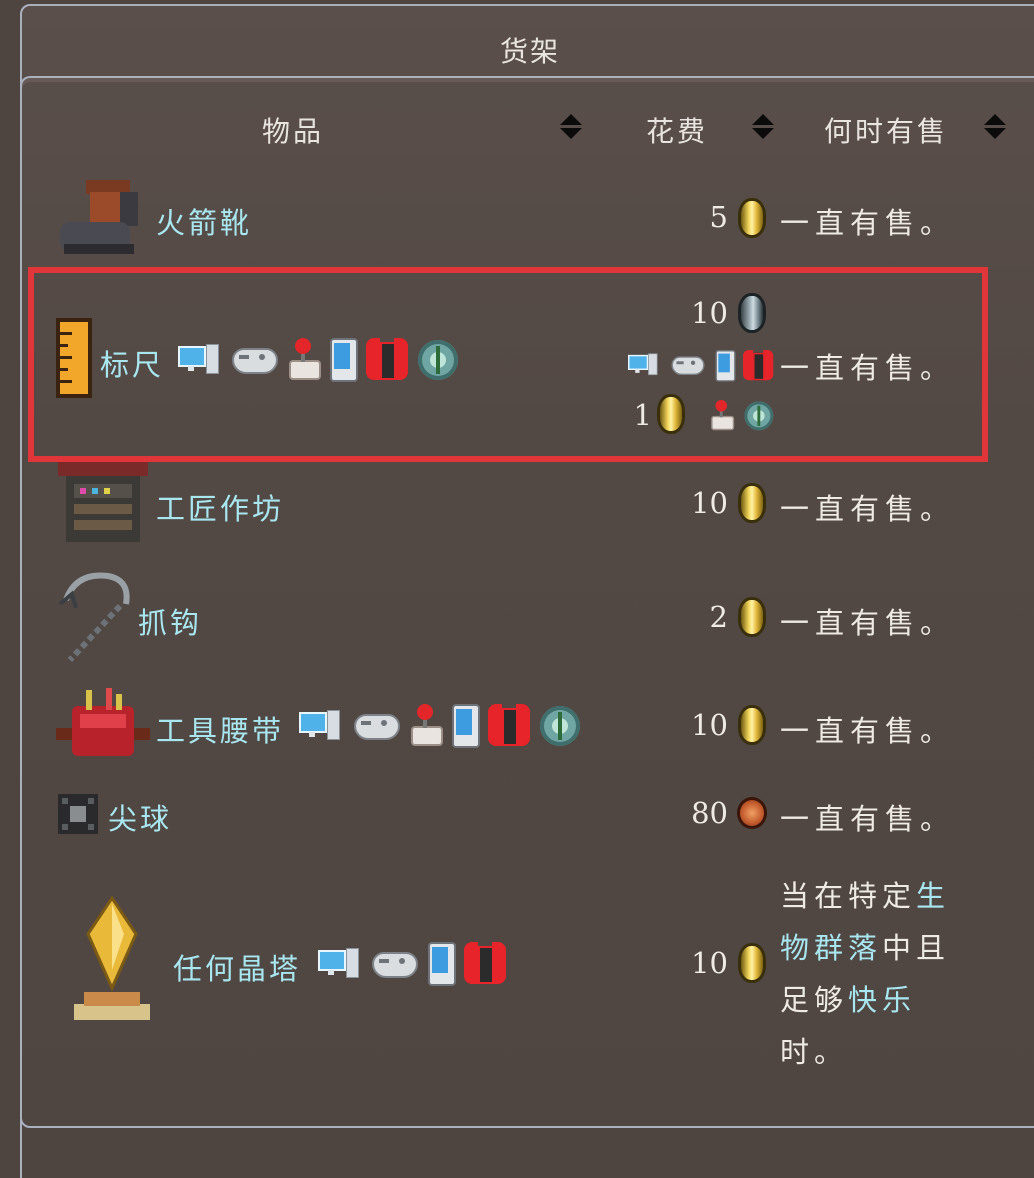 This screenshot has width=1034, height=1178. What do you see at coordinates (112, 963) in the screenshot?
I see `pylon-icon` at bounding box center [112, 963].